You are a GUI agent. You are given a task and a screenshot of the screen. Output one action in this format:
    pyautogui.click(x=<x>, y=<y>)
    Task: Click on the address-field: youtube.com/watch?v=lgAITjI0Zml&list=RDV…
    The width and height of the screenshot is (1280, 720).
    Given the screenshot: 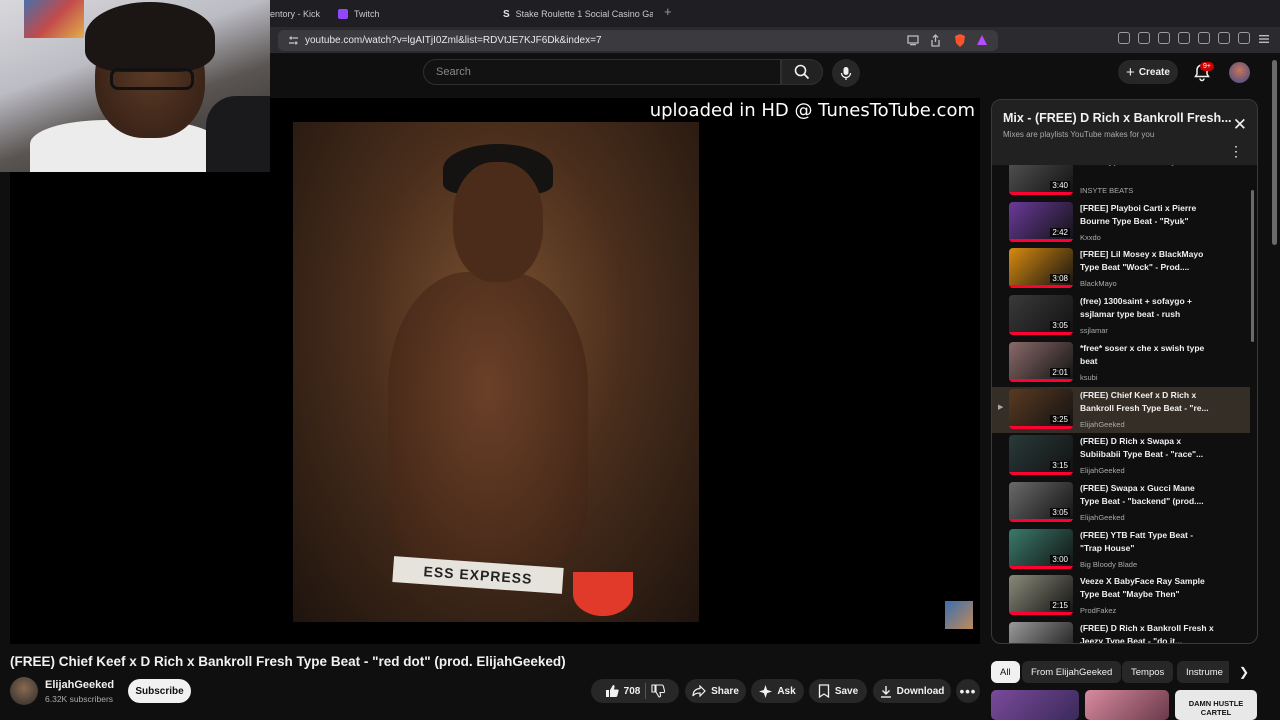 What is the action you would take?
    pyautogui.click(x=638, y=40)
    